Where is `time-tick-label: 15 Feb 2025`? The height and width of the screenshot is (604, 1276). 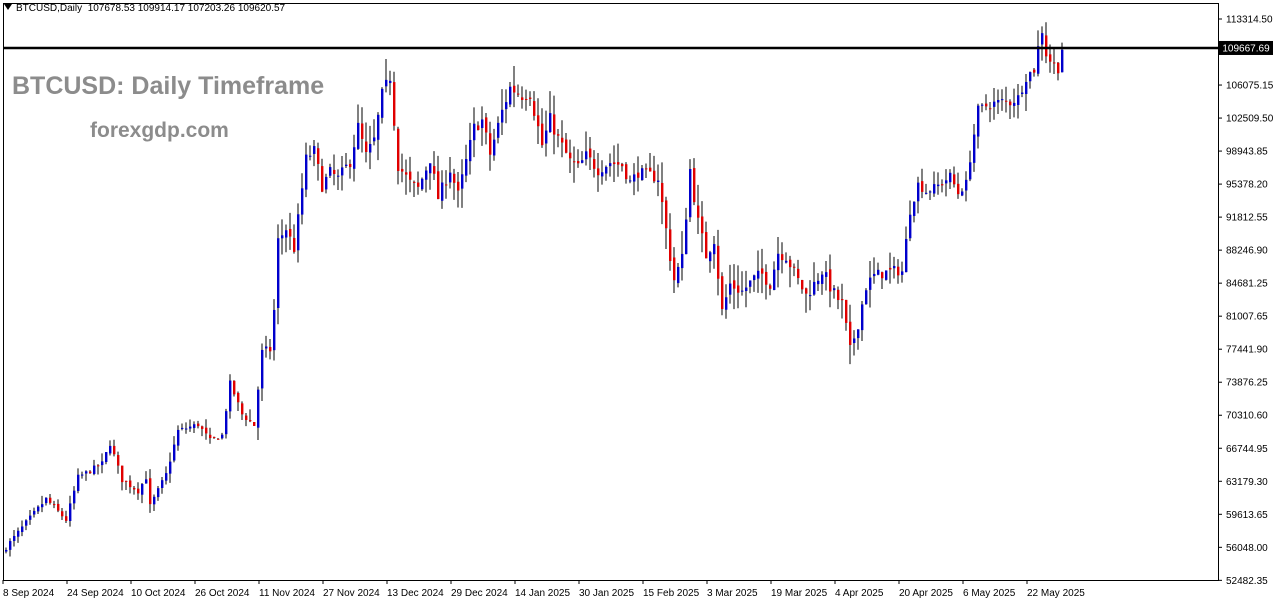
time-tick-label: 15 Feb 2025 is located at coordinates (671, 593).